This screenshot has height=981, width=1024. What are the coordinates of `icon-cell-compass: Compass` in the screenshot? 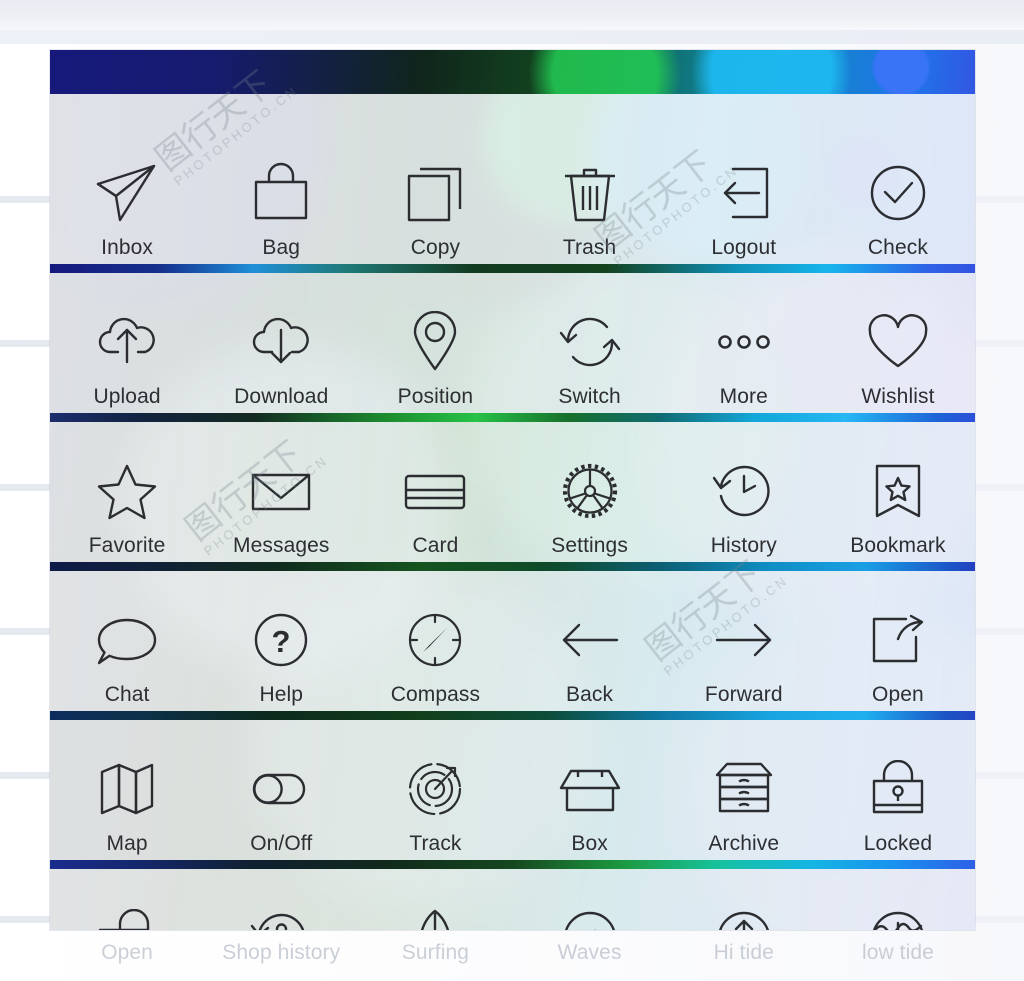 It's located at (435, 638).